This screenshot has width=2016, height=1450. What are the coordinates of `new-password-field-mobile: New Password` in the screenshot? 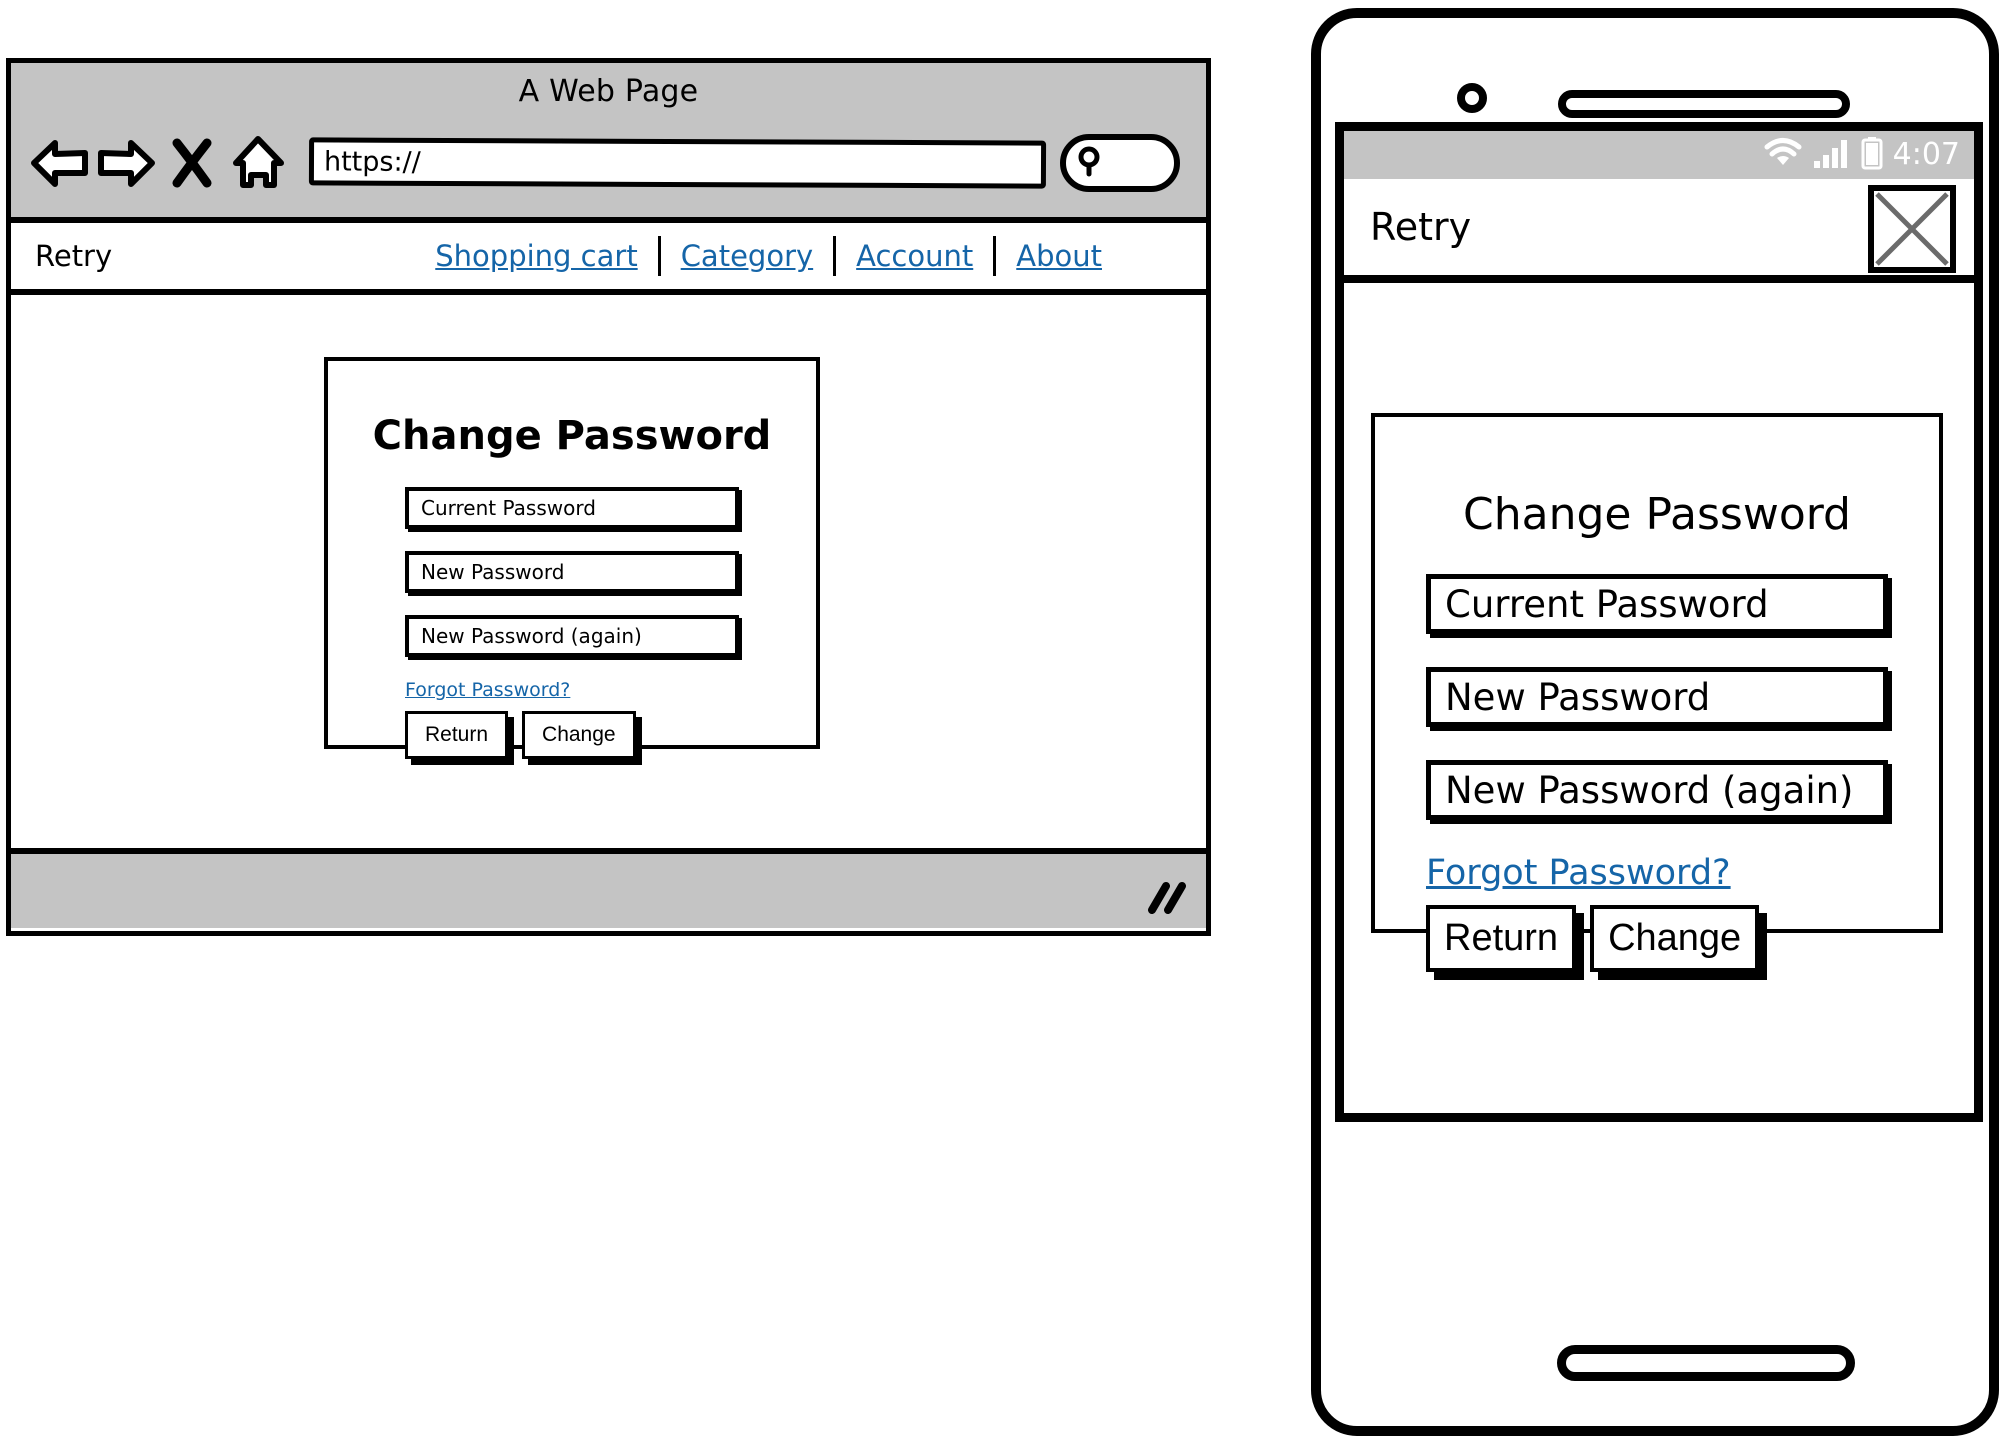 It's located at (1657, 697).